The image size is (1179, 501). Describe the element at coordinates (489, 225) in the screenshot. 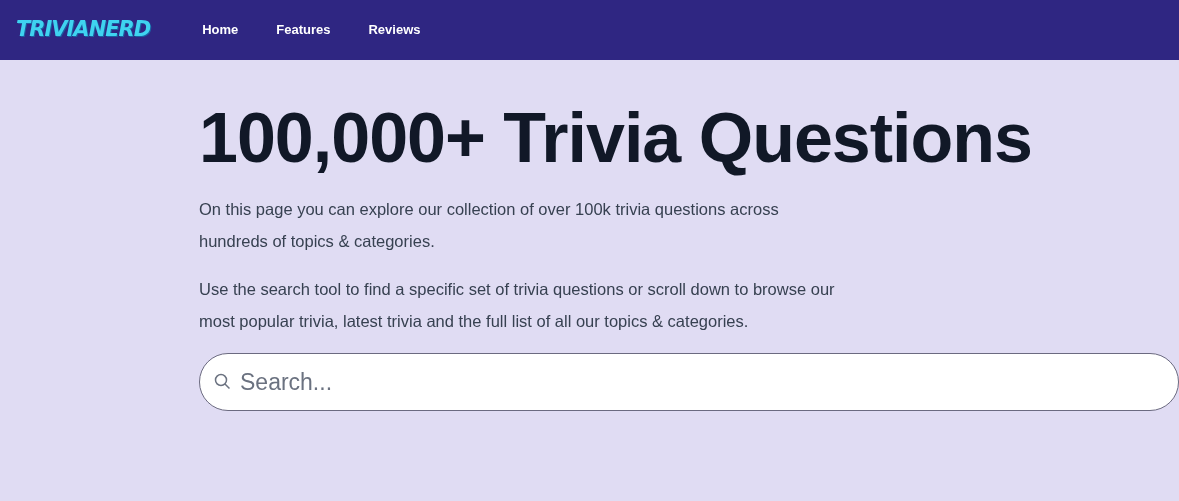

I see `intro-paragraph: On this page you can explore our collection of over 100k trivia questions across hundreds of topics & categories.` at that location.